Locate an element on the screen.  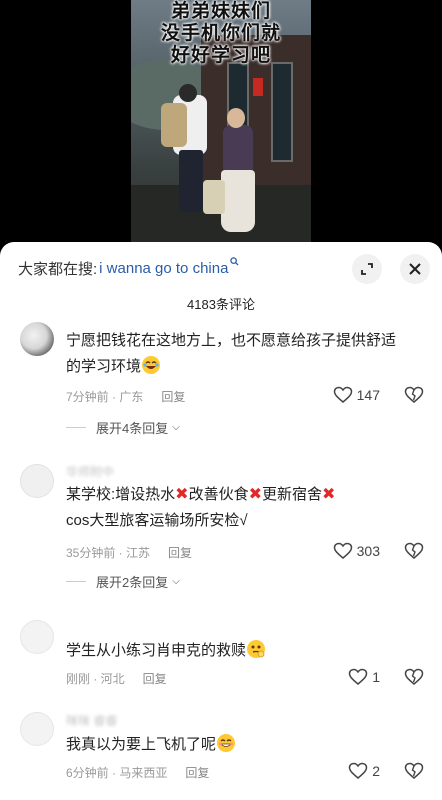
laughing-tears-emoji-icon is located at coordinates (151, 365).